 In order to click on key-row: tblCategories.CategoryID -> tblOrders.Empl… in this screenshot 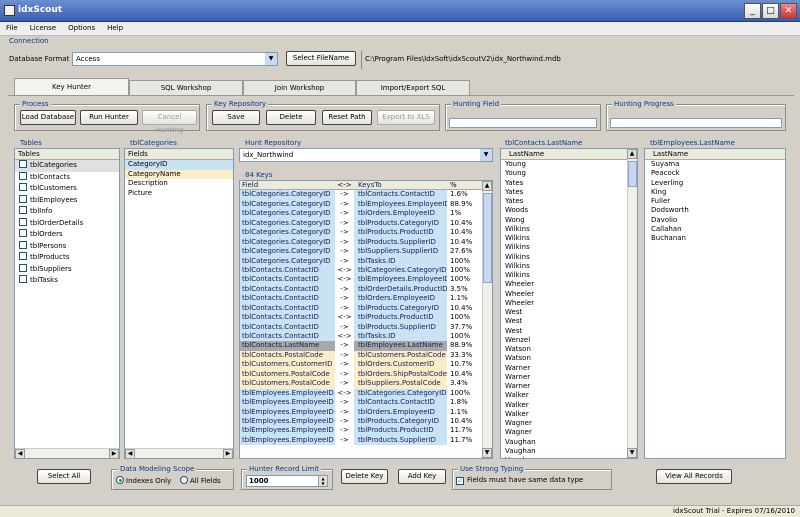, I will do `click(366, 214)`.